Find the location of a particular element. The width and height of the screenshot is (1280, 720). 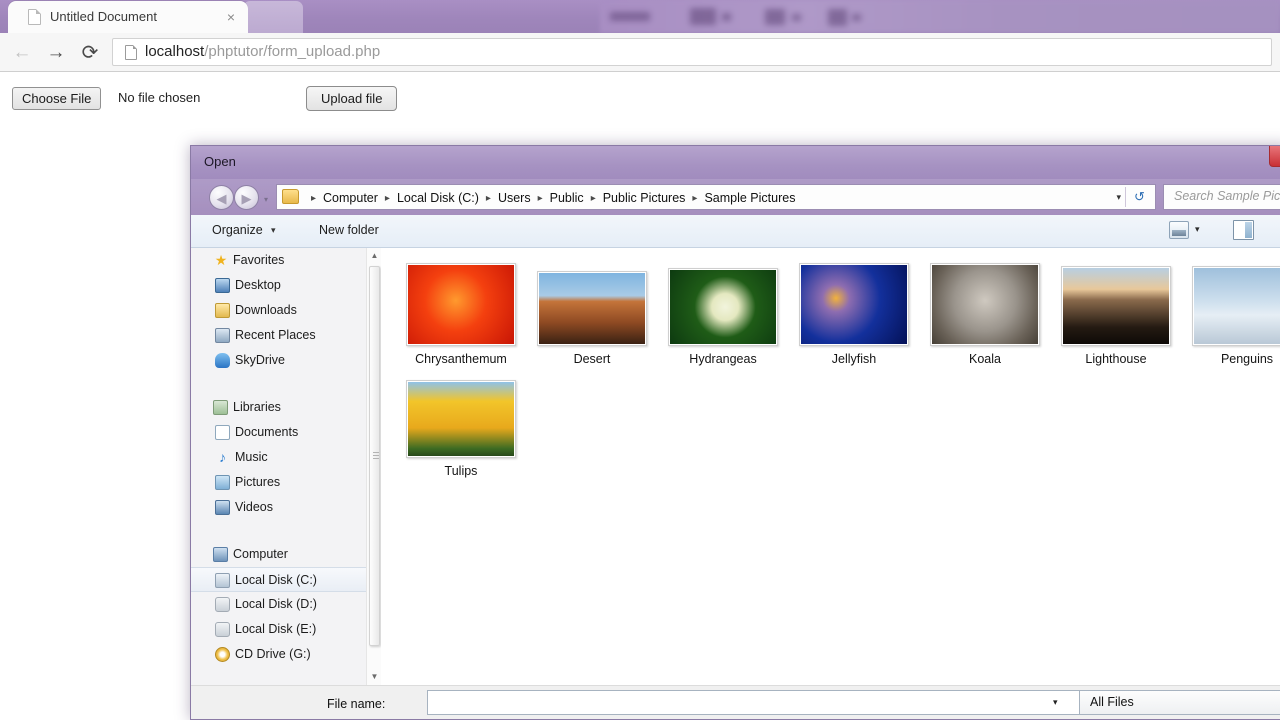

recent-locations-icon: ▾ is located at coordinates (266, 199).